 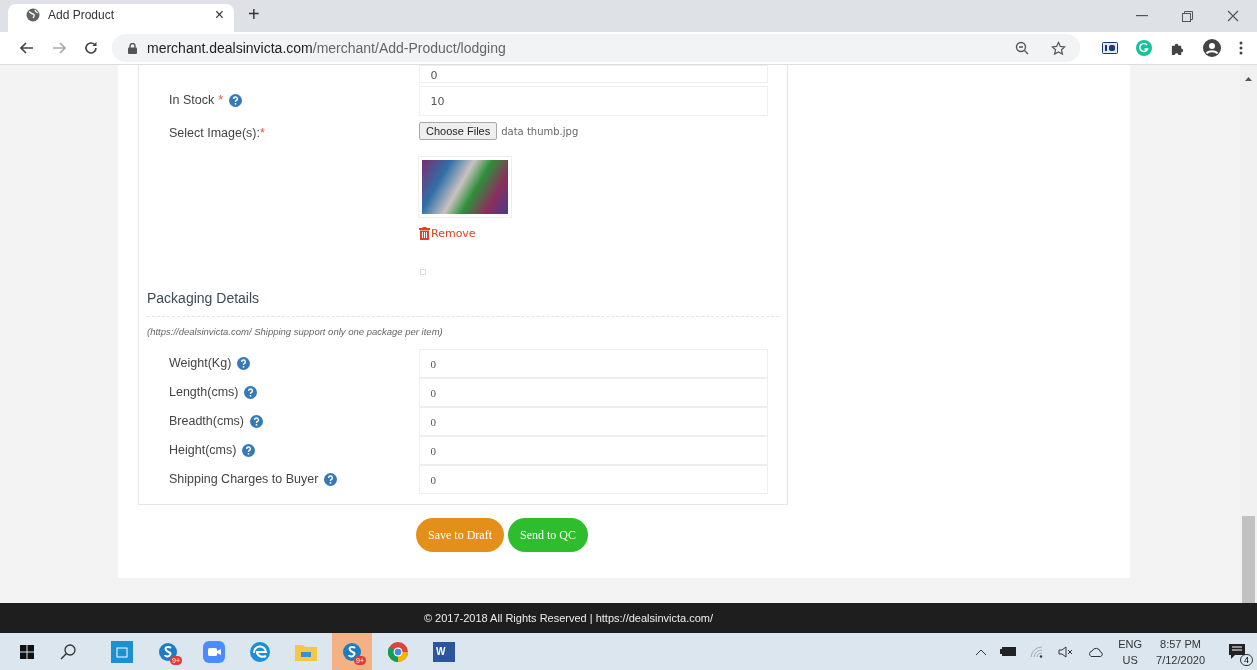 I want to click on account-icon, so click(x=1212, y=48).